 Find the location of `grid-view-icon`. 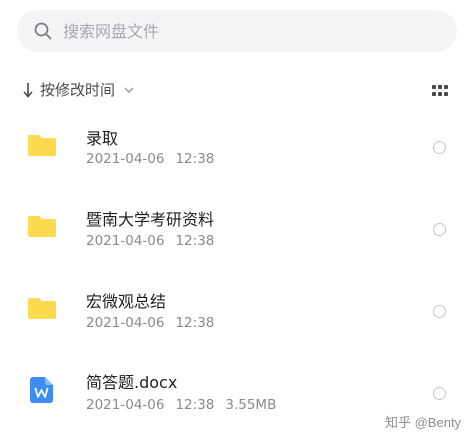

grid-view-icon is located at coordinates (440, 91).